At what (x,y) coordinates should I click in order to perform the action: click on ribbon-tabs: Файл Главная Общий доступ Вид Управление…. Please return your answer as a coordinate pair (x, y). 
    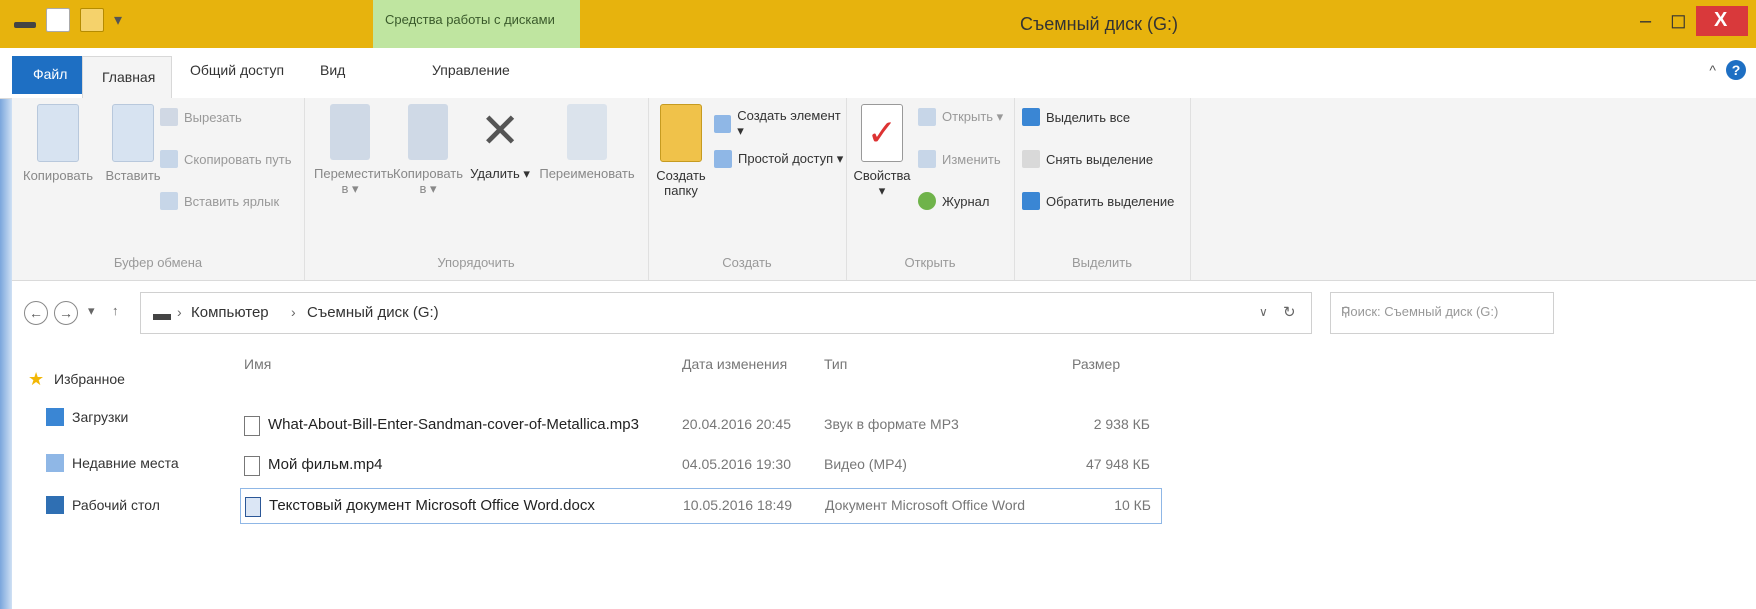
    Looking at the image, I should click on (878, 73).